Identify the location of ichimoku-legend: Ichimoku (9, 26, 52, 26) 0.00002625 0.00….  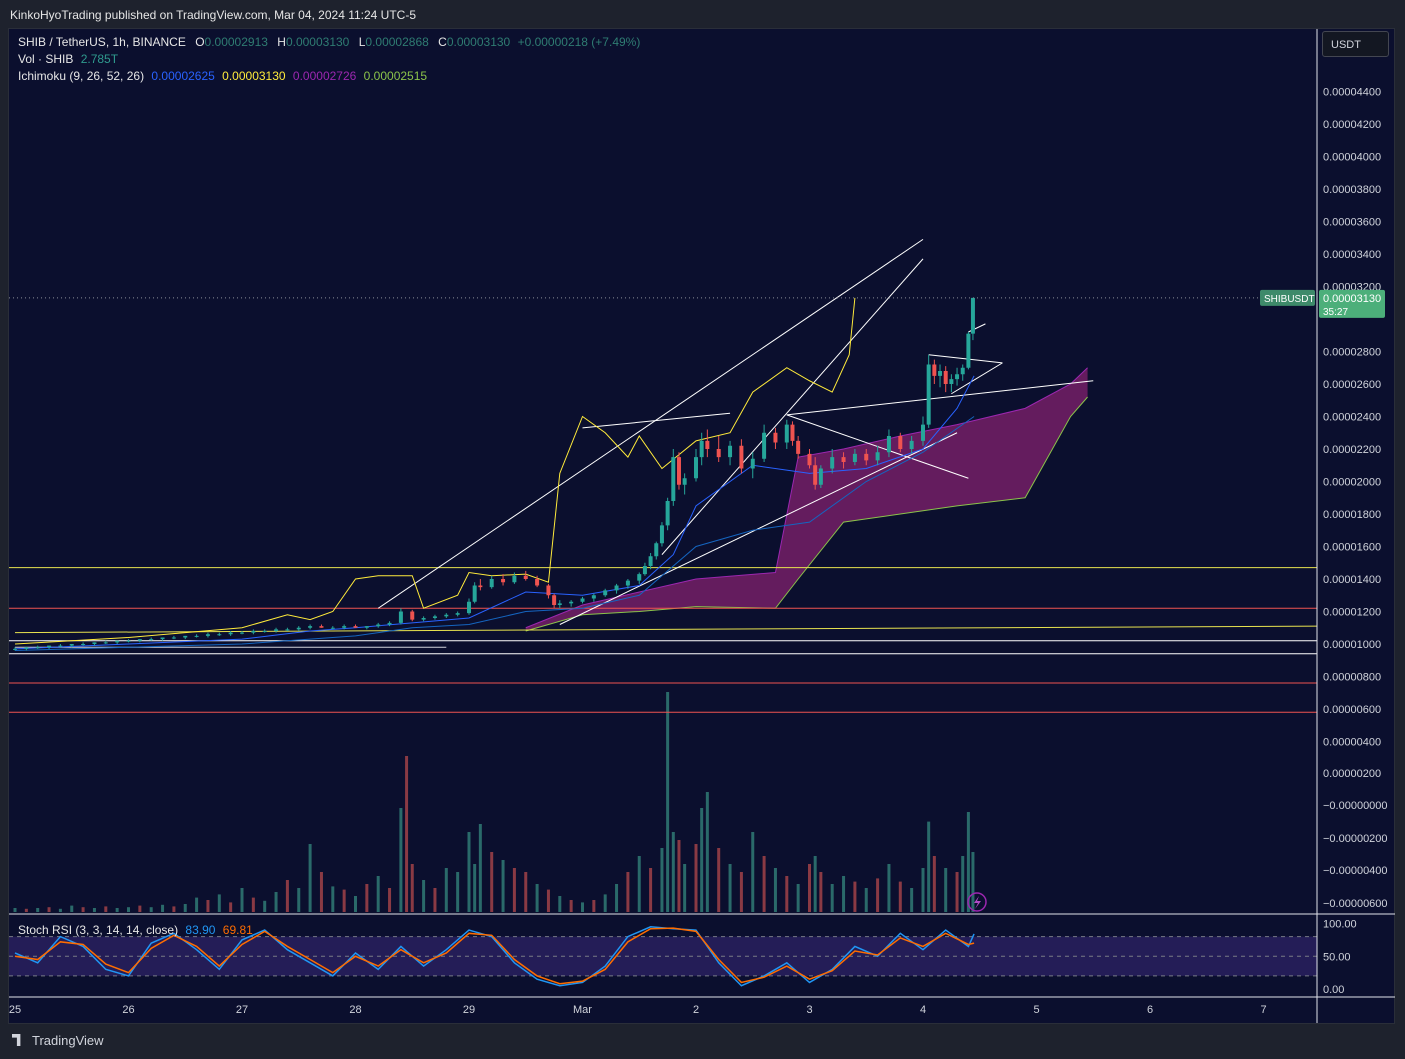
(222, 76).